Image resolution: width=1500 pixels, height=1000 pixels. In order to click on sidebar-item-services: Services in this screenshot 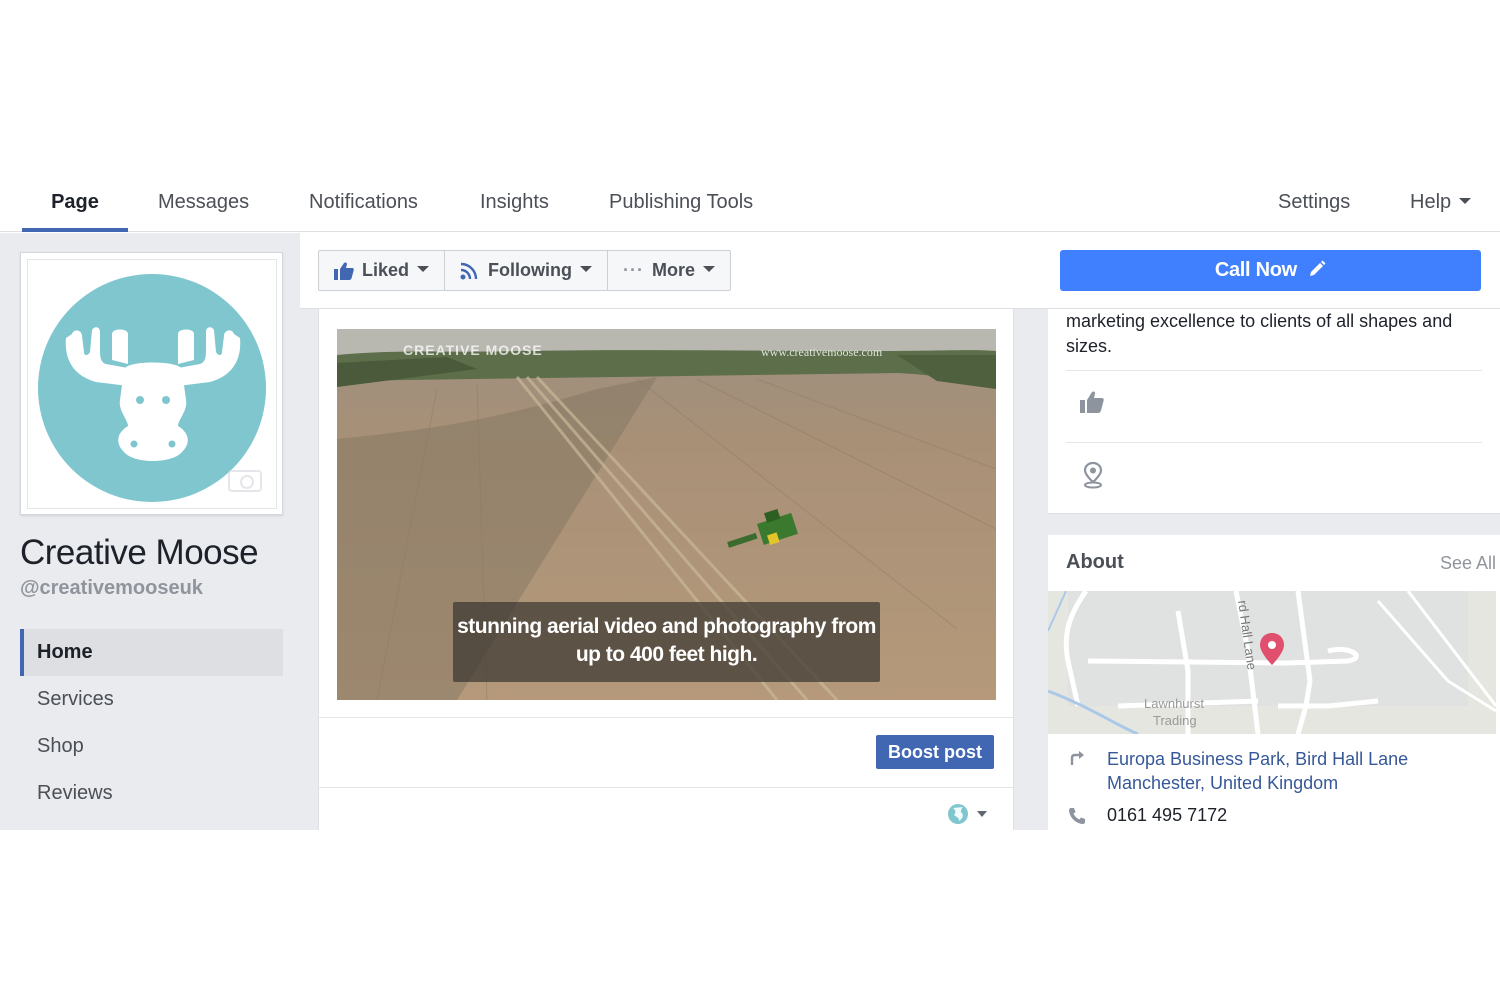, I will do `click(151, 699)`.